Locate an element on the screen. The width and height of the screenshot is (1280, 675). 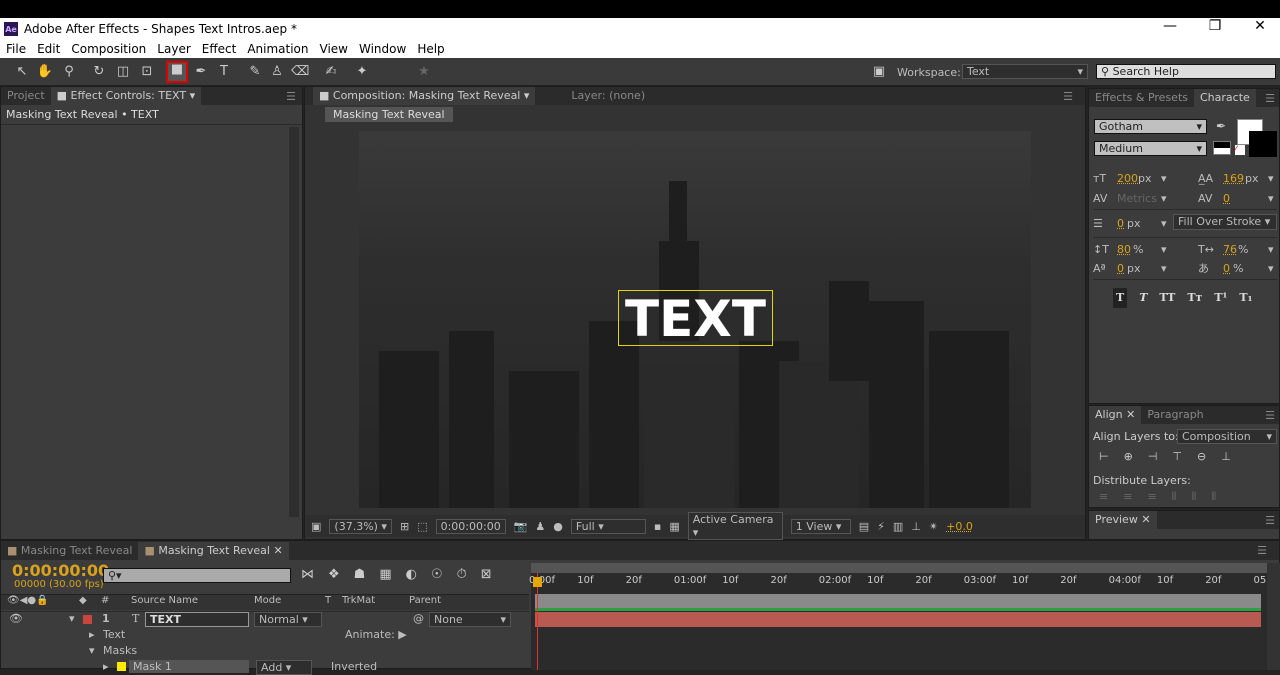
timeline-icon: ▥ is located at coordinates (898, 526).